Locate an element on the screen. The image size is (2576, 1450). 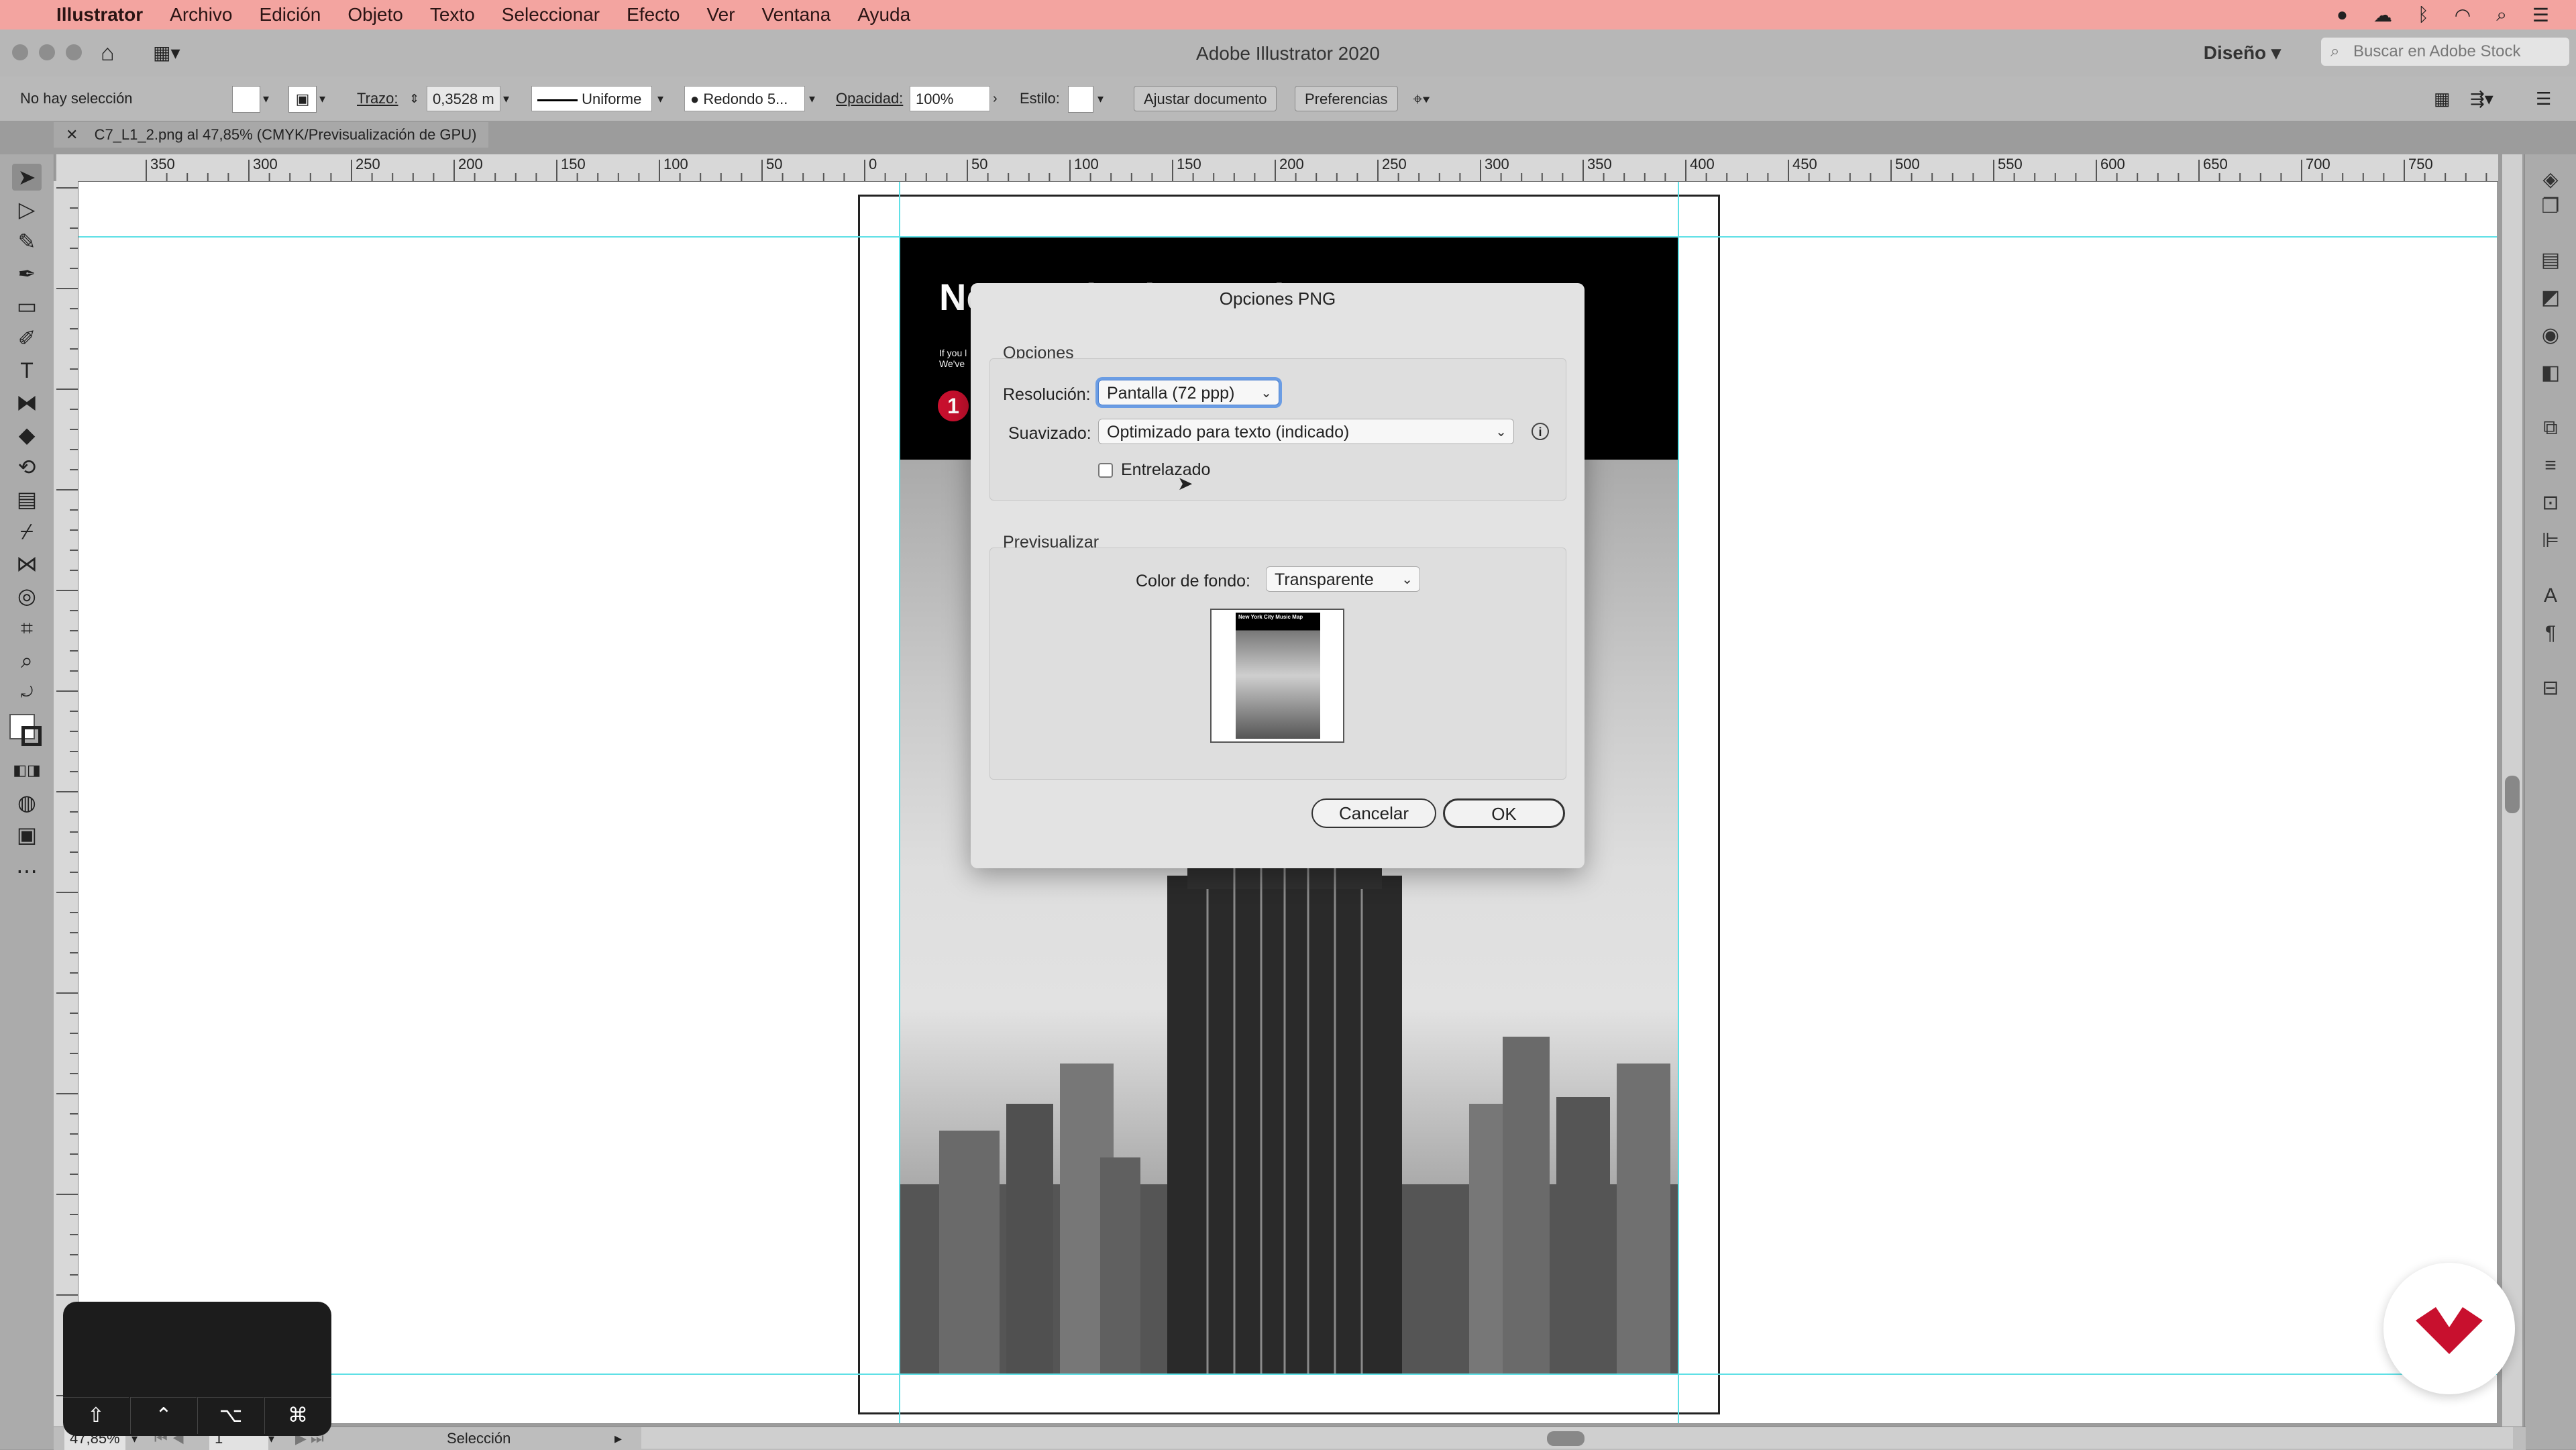
menu-ver: Ver is located at coordinates (721, 14).